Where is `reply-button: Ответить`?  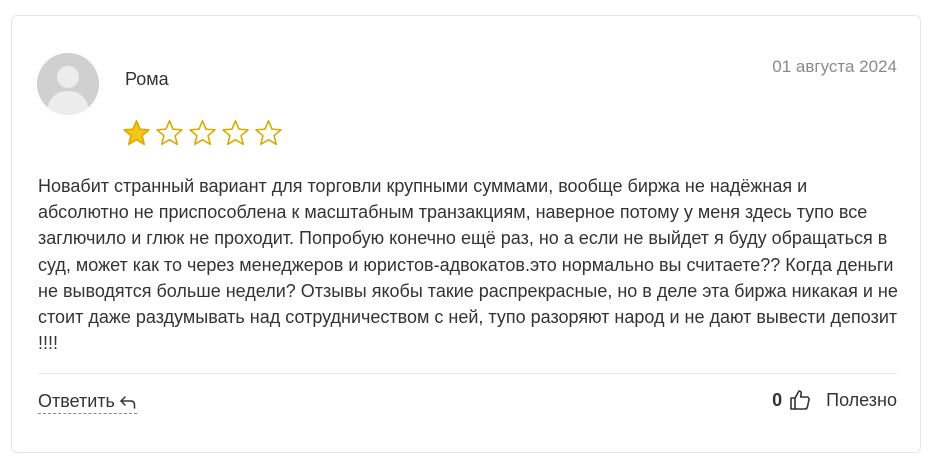 reply-button: Ответить is located at coordinates (87, 402).